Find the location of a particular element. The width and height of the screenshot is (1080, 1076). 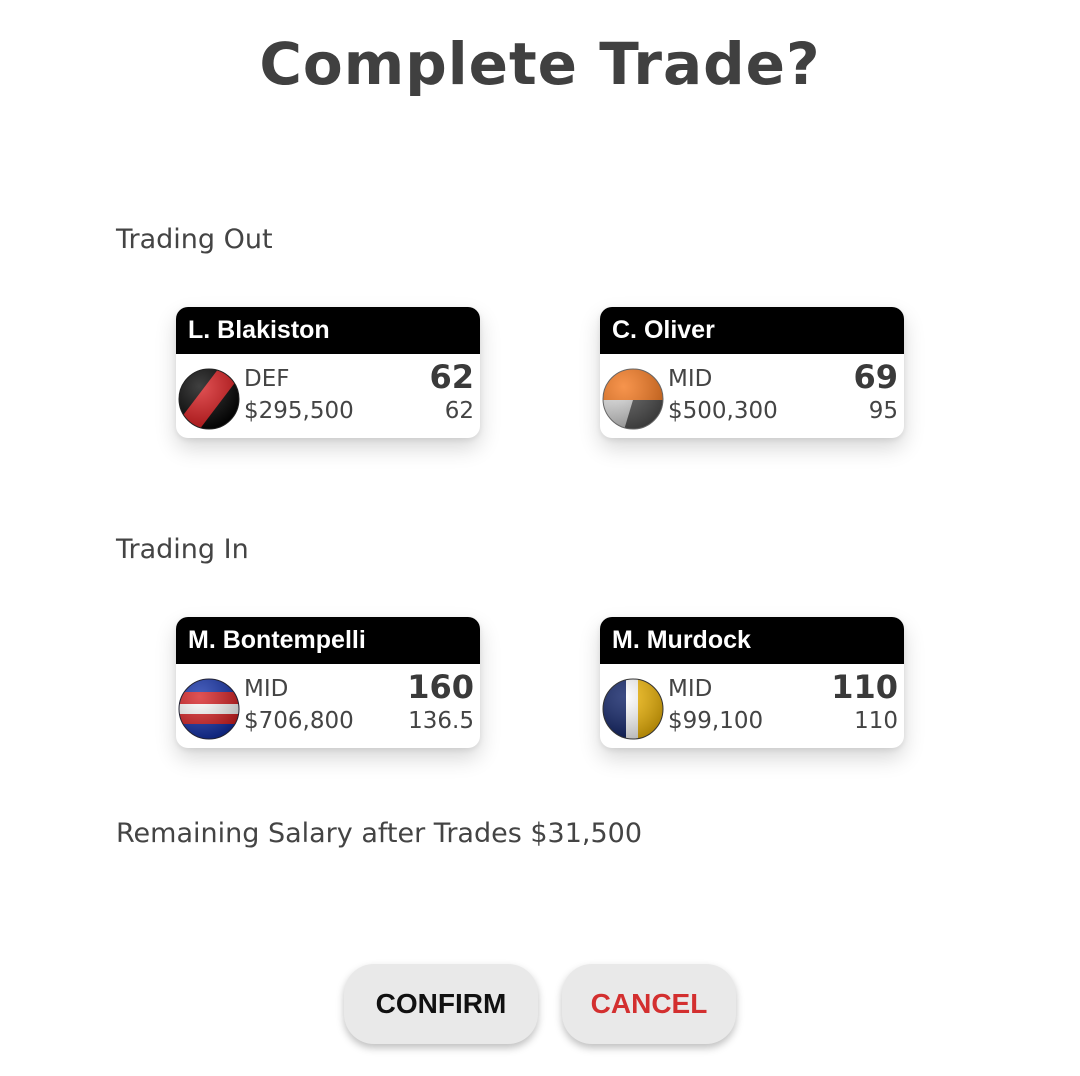

player-score: 62 is located at coordinates (451, 377).